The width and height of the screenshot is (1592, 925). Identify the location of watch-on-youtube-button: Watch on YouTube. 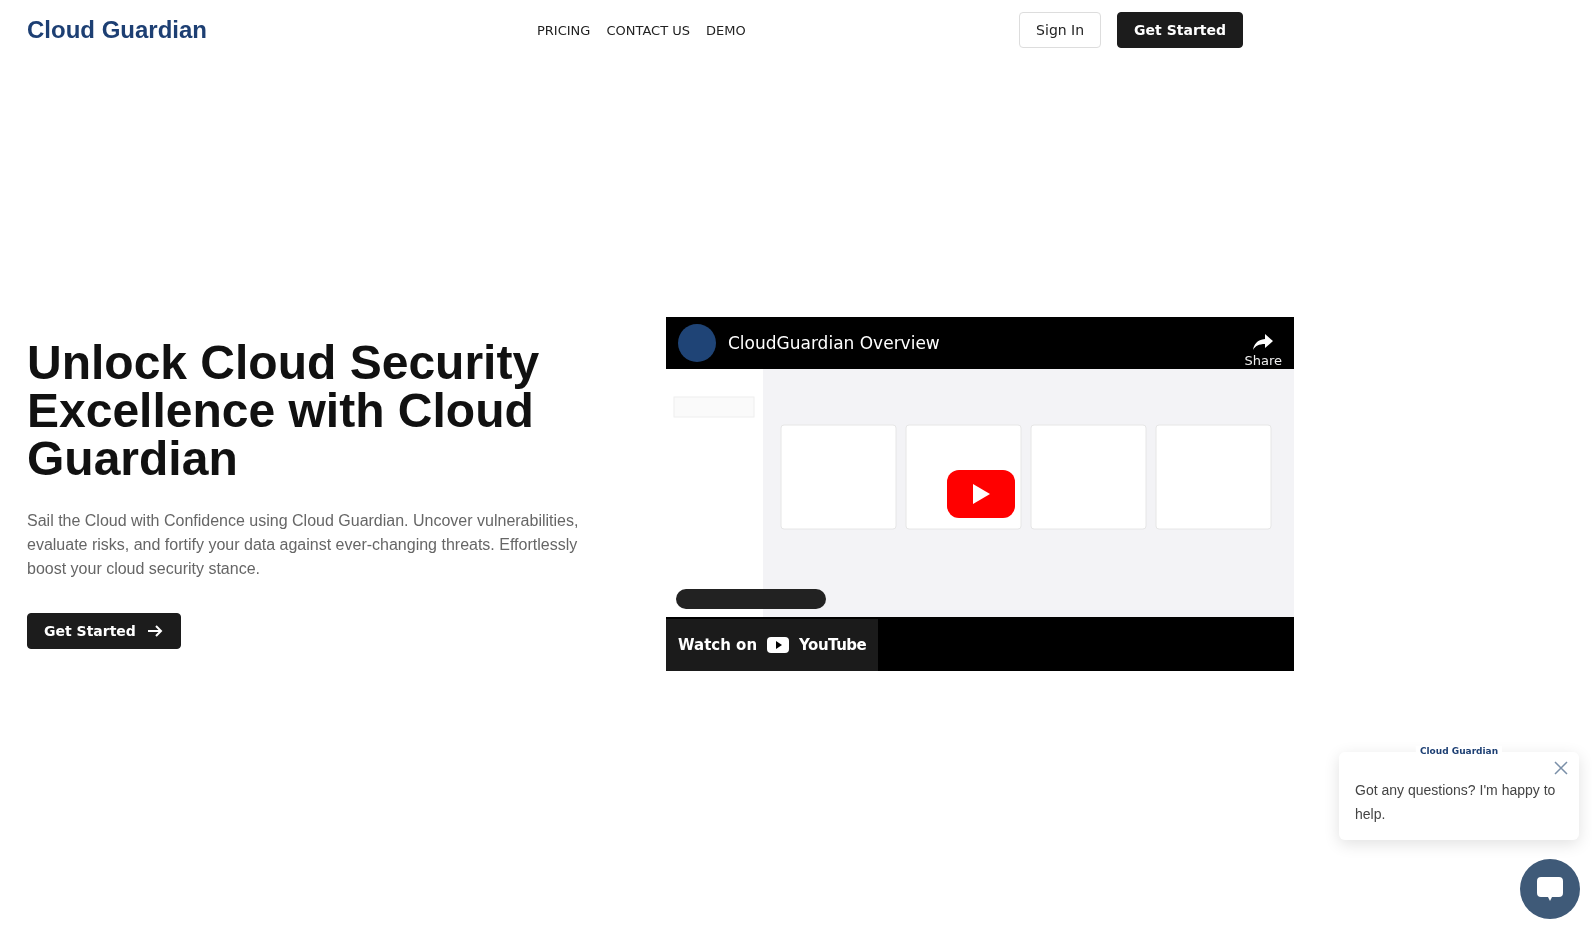
(772, 645).